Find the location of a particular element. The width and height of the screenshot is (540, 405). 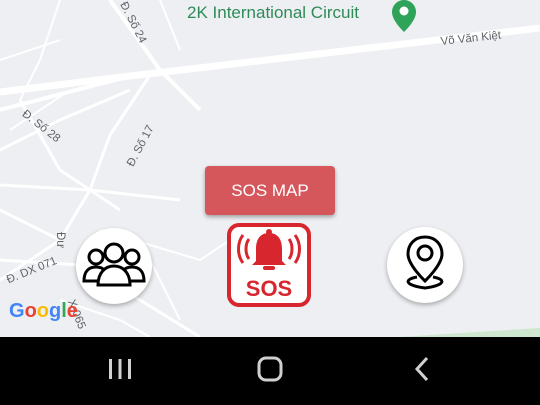

recent-apps-icon is located at coordinates (120, 371).